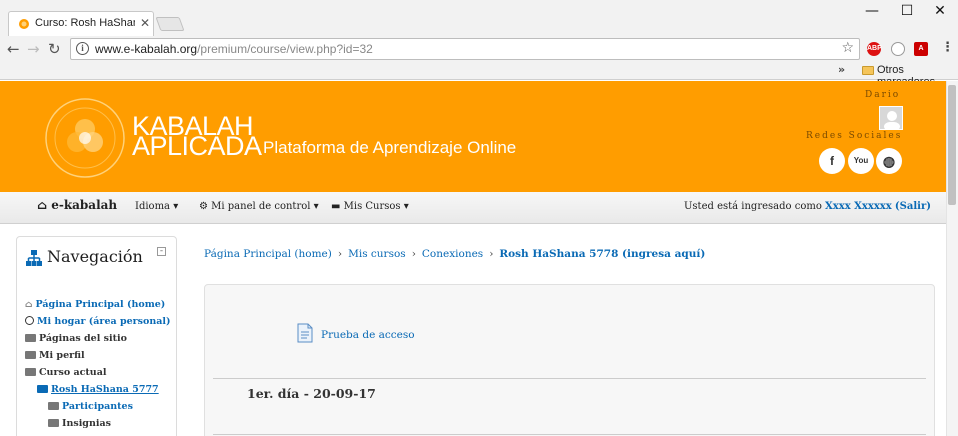 The width and height of the screenshot is (958, 436). I want to click on collapse-icon: -, so click(161, 251).